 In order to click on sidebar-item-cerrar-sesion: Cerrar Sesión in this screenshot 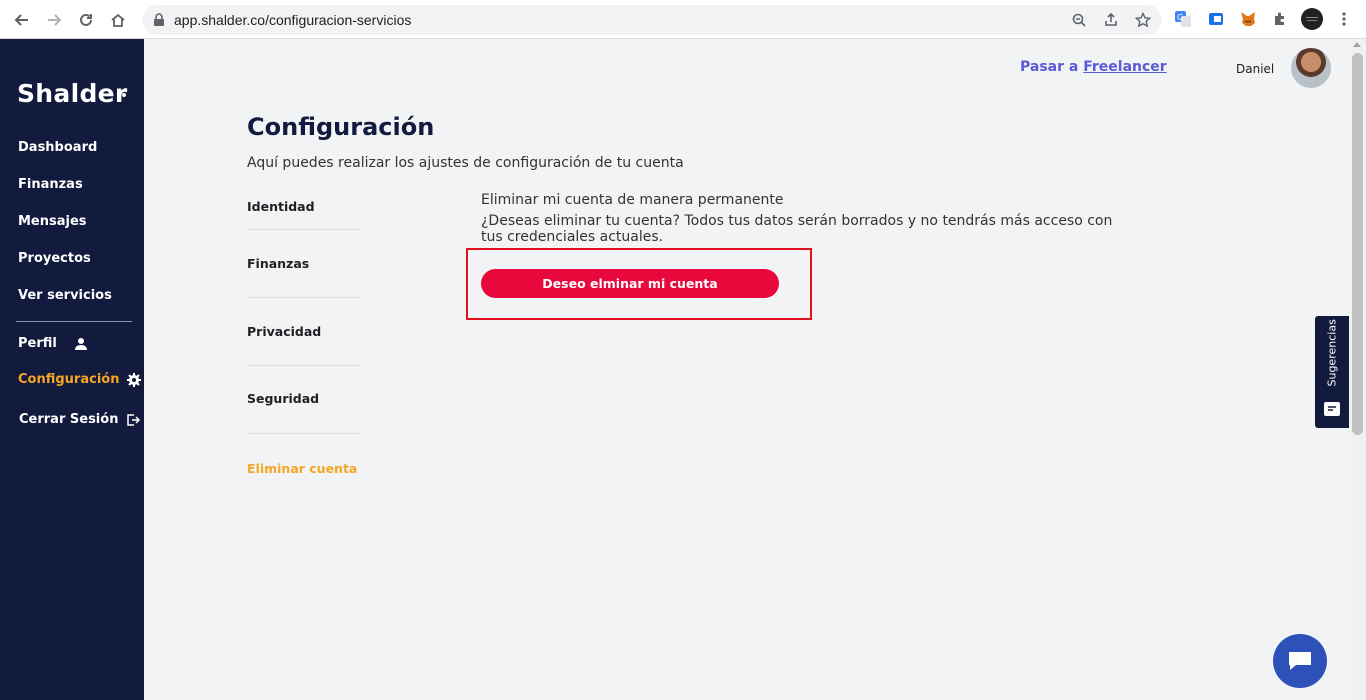, I will do `click(80, 419)`.